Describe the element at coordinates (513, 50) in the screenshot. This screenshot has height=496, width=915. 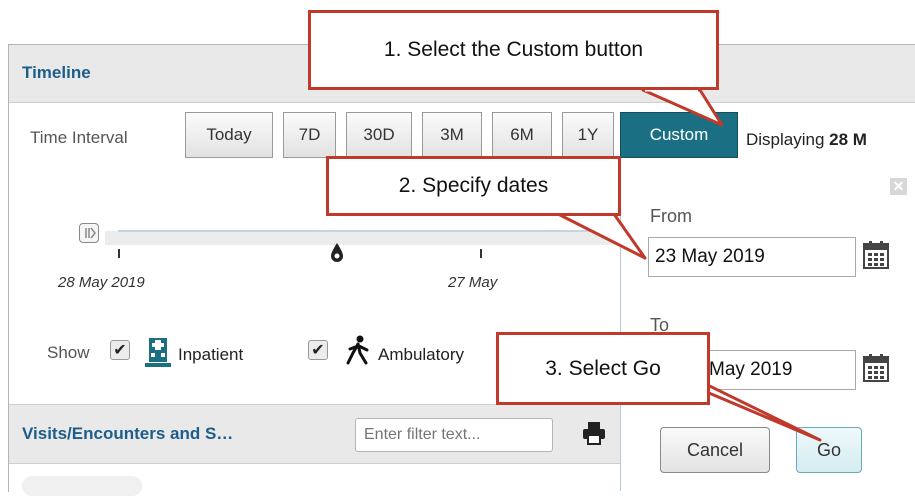
I see `callout-select-custom: 1. Select the Custom button` at that location.